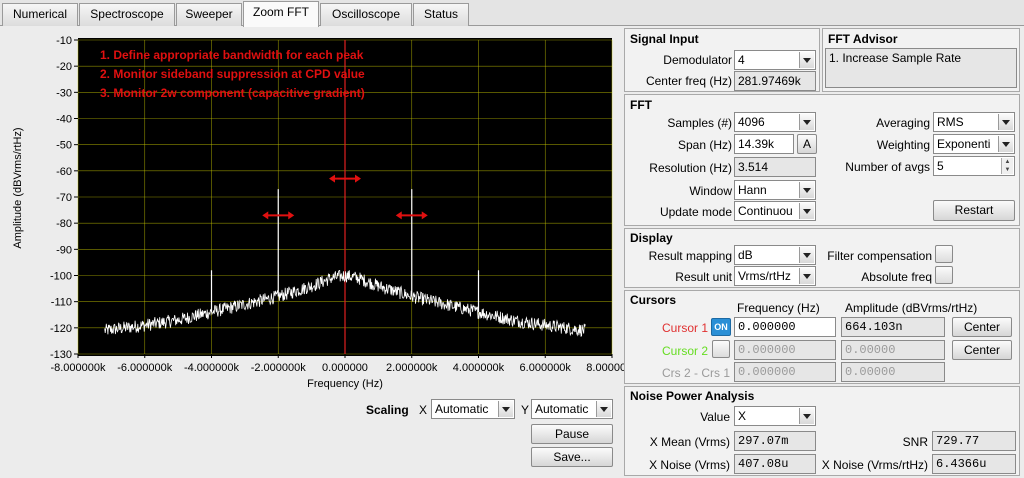 Image resolution: width=1024 pixels, height=478 pixels. Describe the element at coordinates (974, 441) in the screenshot. I see `snr-value: 729.77` at that location.